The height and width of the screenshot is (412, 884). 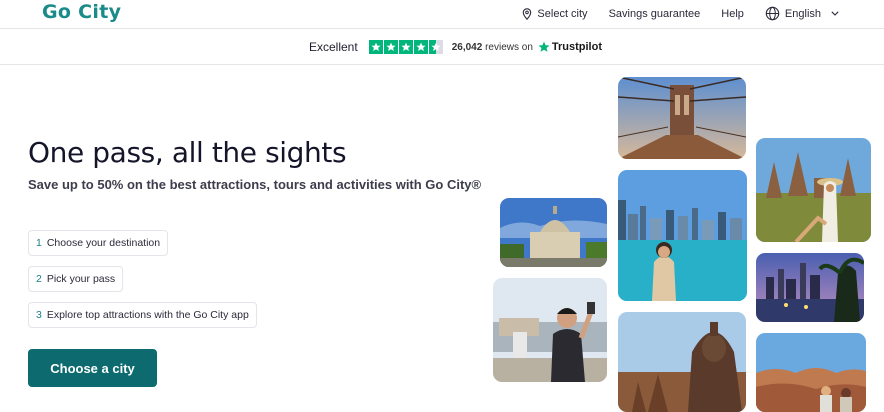 I want to click on reviews-text: 26,042 reviews on, so click(x=492, y=47).